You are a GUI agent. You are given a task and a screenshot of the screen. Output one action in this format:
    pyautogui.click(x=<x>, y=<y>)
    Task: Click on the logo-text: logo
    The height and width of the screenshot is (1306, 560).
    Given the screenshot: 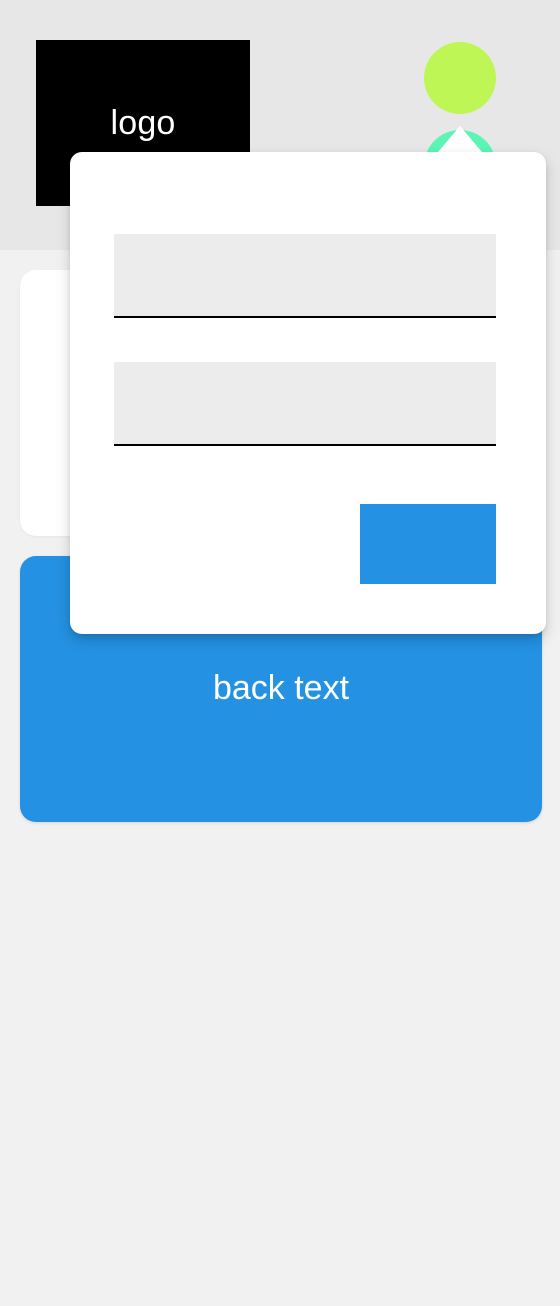 What is the action you would take?
    pyautogui.click(x=143, y=122)
    